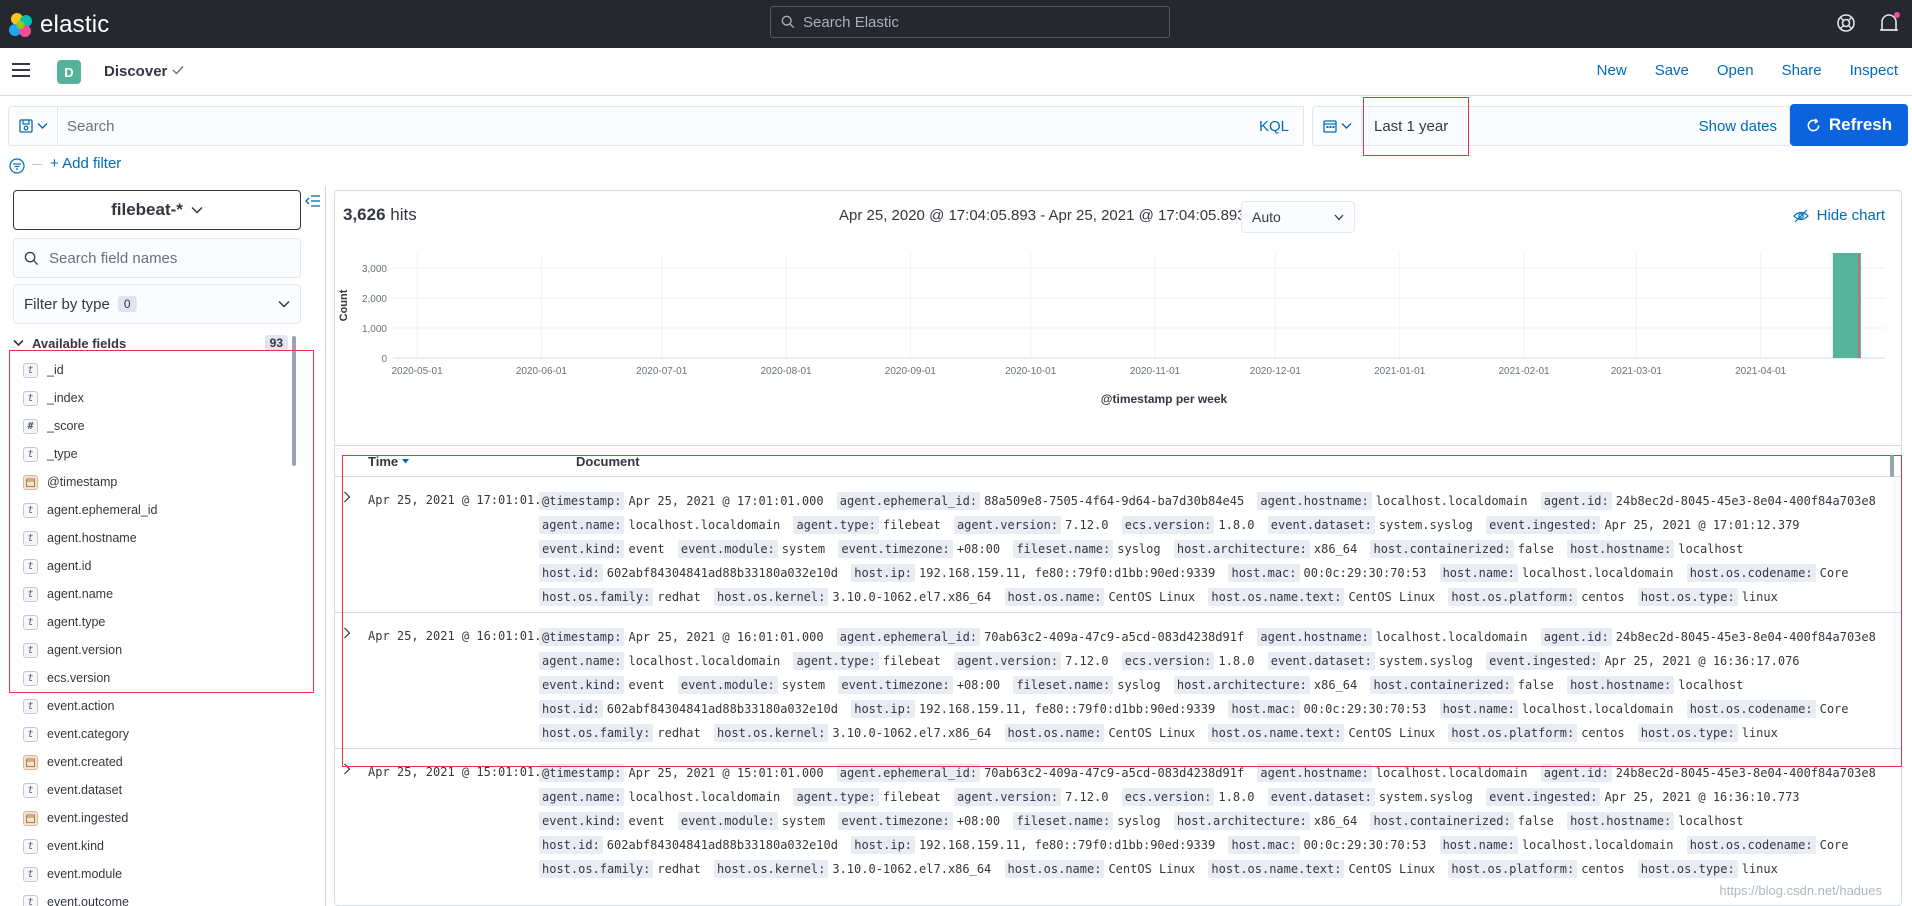 The width and height of the screenshot is (1912, 906). Describe the element at coordinates (1337, 126) in the screenshot. I see `quick-date-menu-button` at that location.